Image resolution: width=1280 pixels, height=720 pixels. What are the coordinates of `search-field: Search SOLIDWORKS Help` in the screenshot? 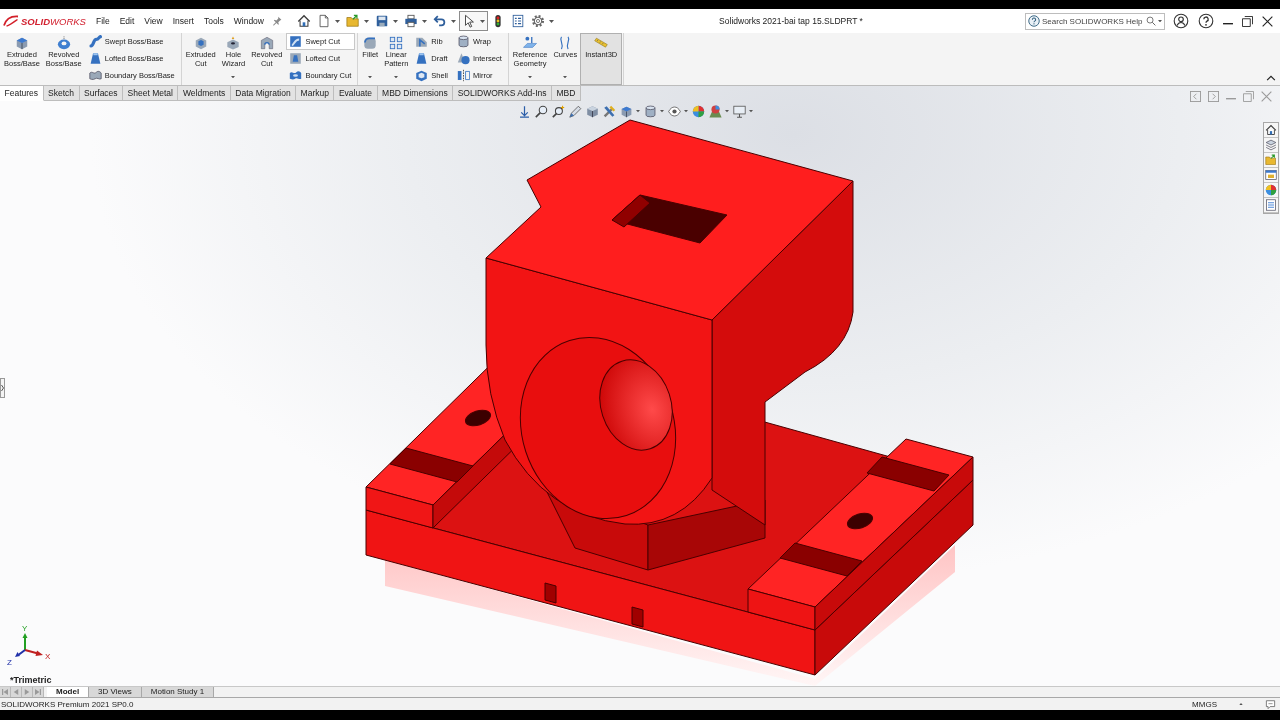 It's located at (1095, 21).